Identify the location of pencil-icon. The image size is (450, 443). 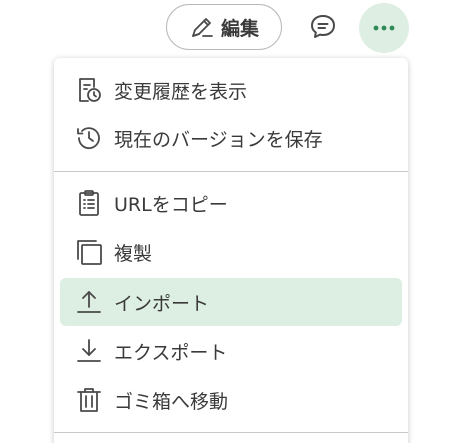
(202, 27).